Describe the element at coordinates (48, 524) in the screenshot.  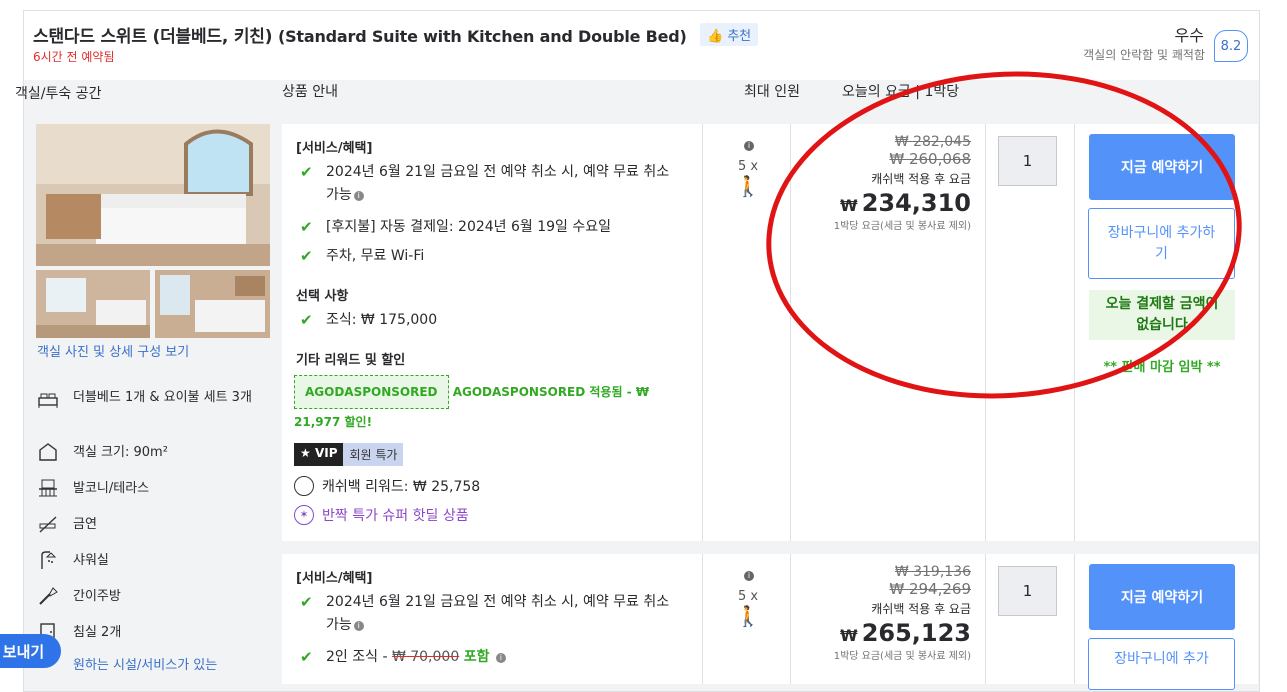
I see `no-smoking-icon` at that location.